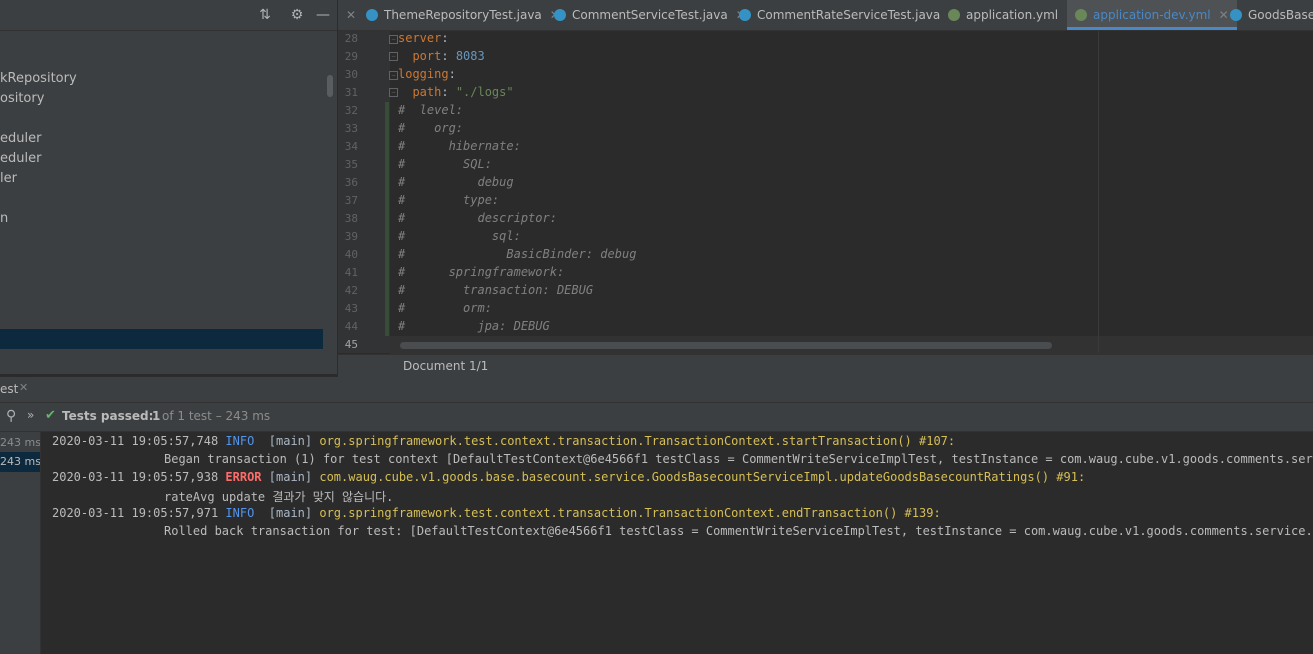  Describe the element at coordinates (135, 441) in the screenshot. I see `log-timestamp: 2020-03-11 19:05:57,748` at that location.